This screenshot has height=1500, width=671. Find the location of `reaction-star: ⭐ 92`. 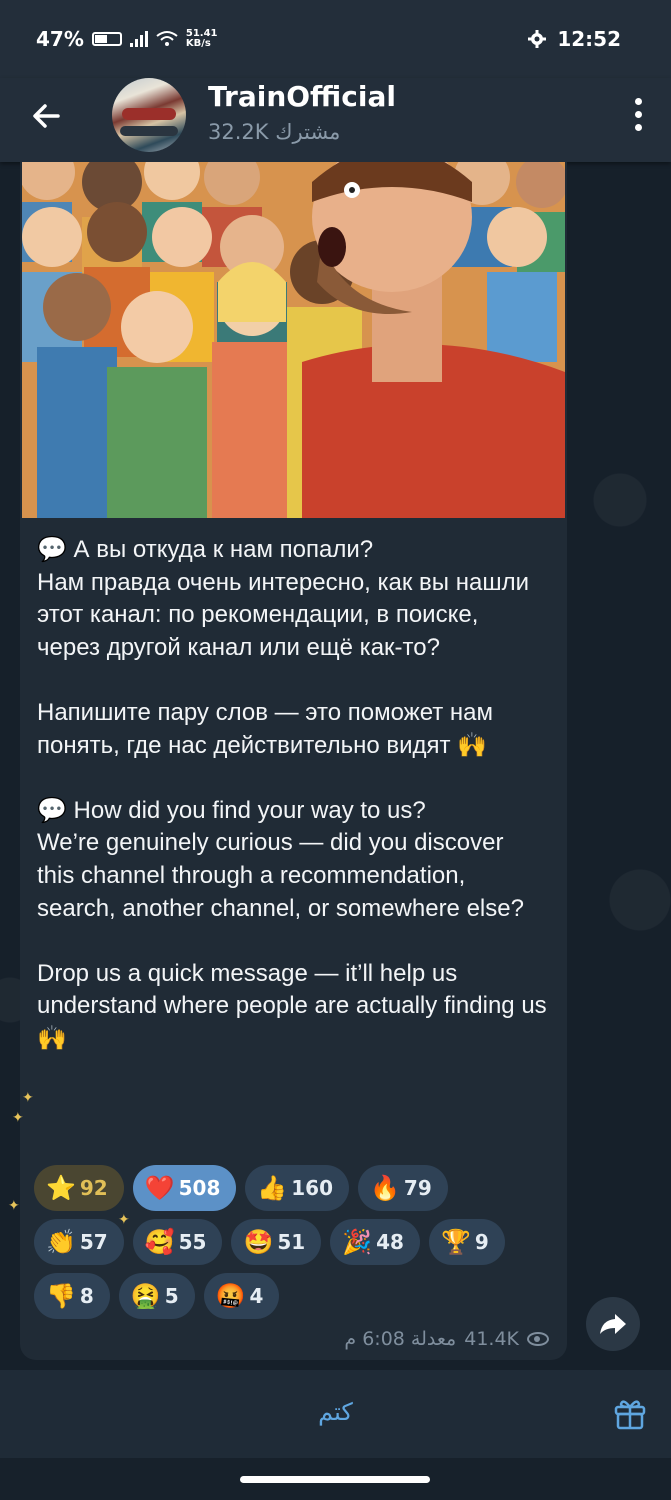

reaction-star: ⭐ 92 is located at coordinates (79, 1188).